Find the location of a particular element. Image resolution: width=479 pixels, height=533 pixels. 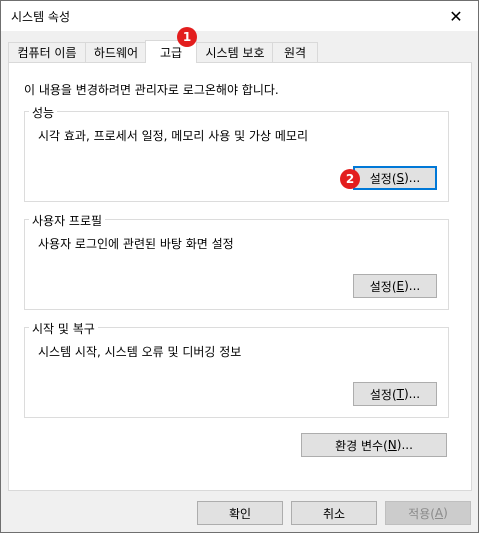

user-profiles-description: 사용자 로그인에 관련된 바탕 화면 설정 is located at coordinates (136, 244).